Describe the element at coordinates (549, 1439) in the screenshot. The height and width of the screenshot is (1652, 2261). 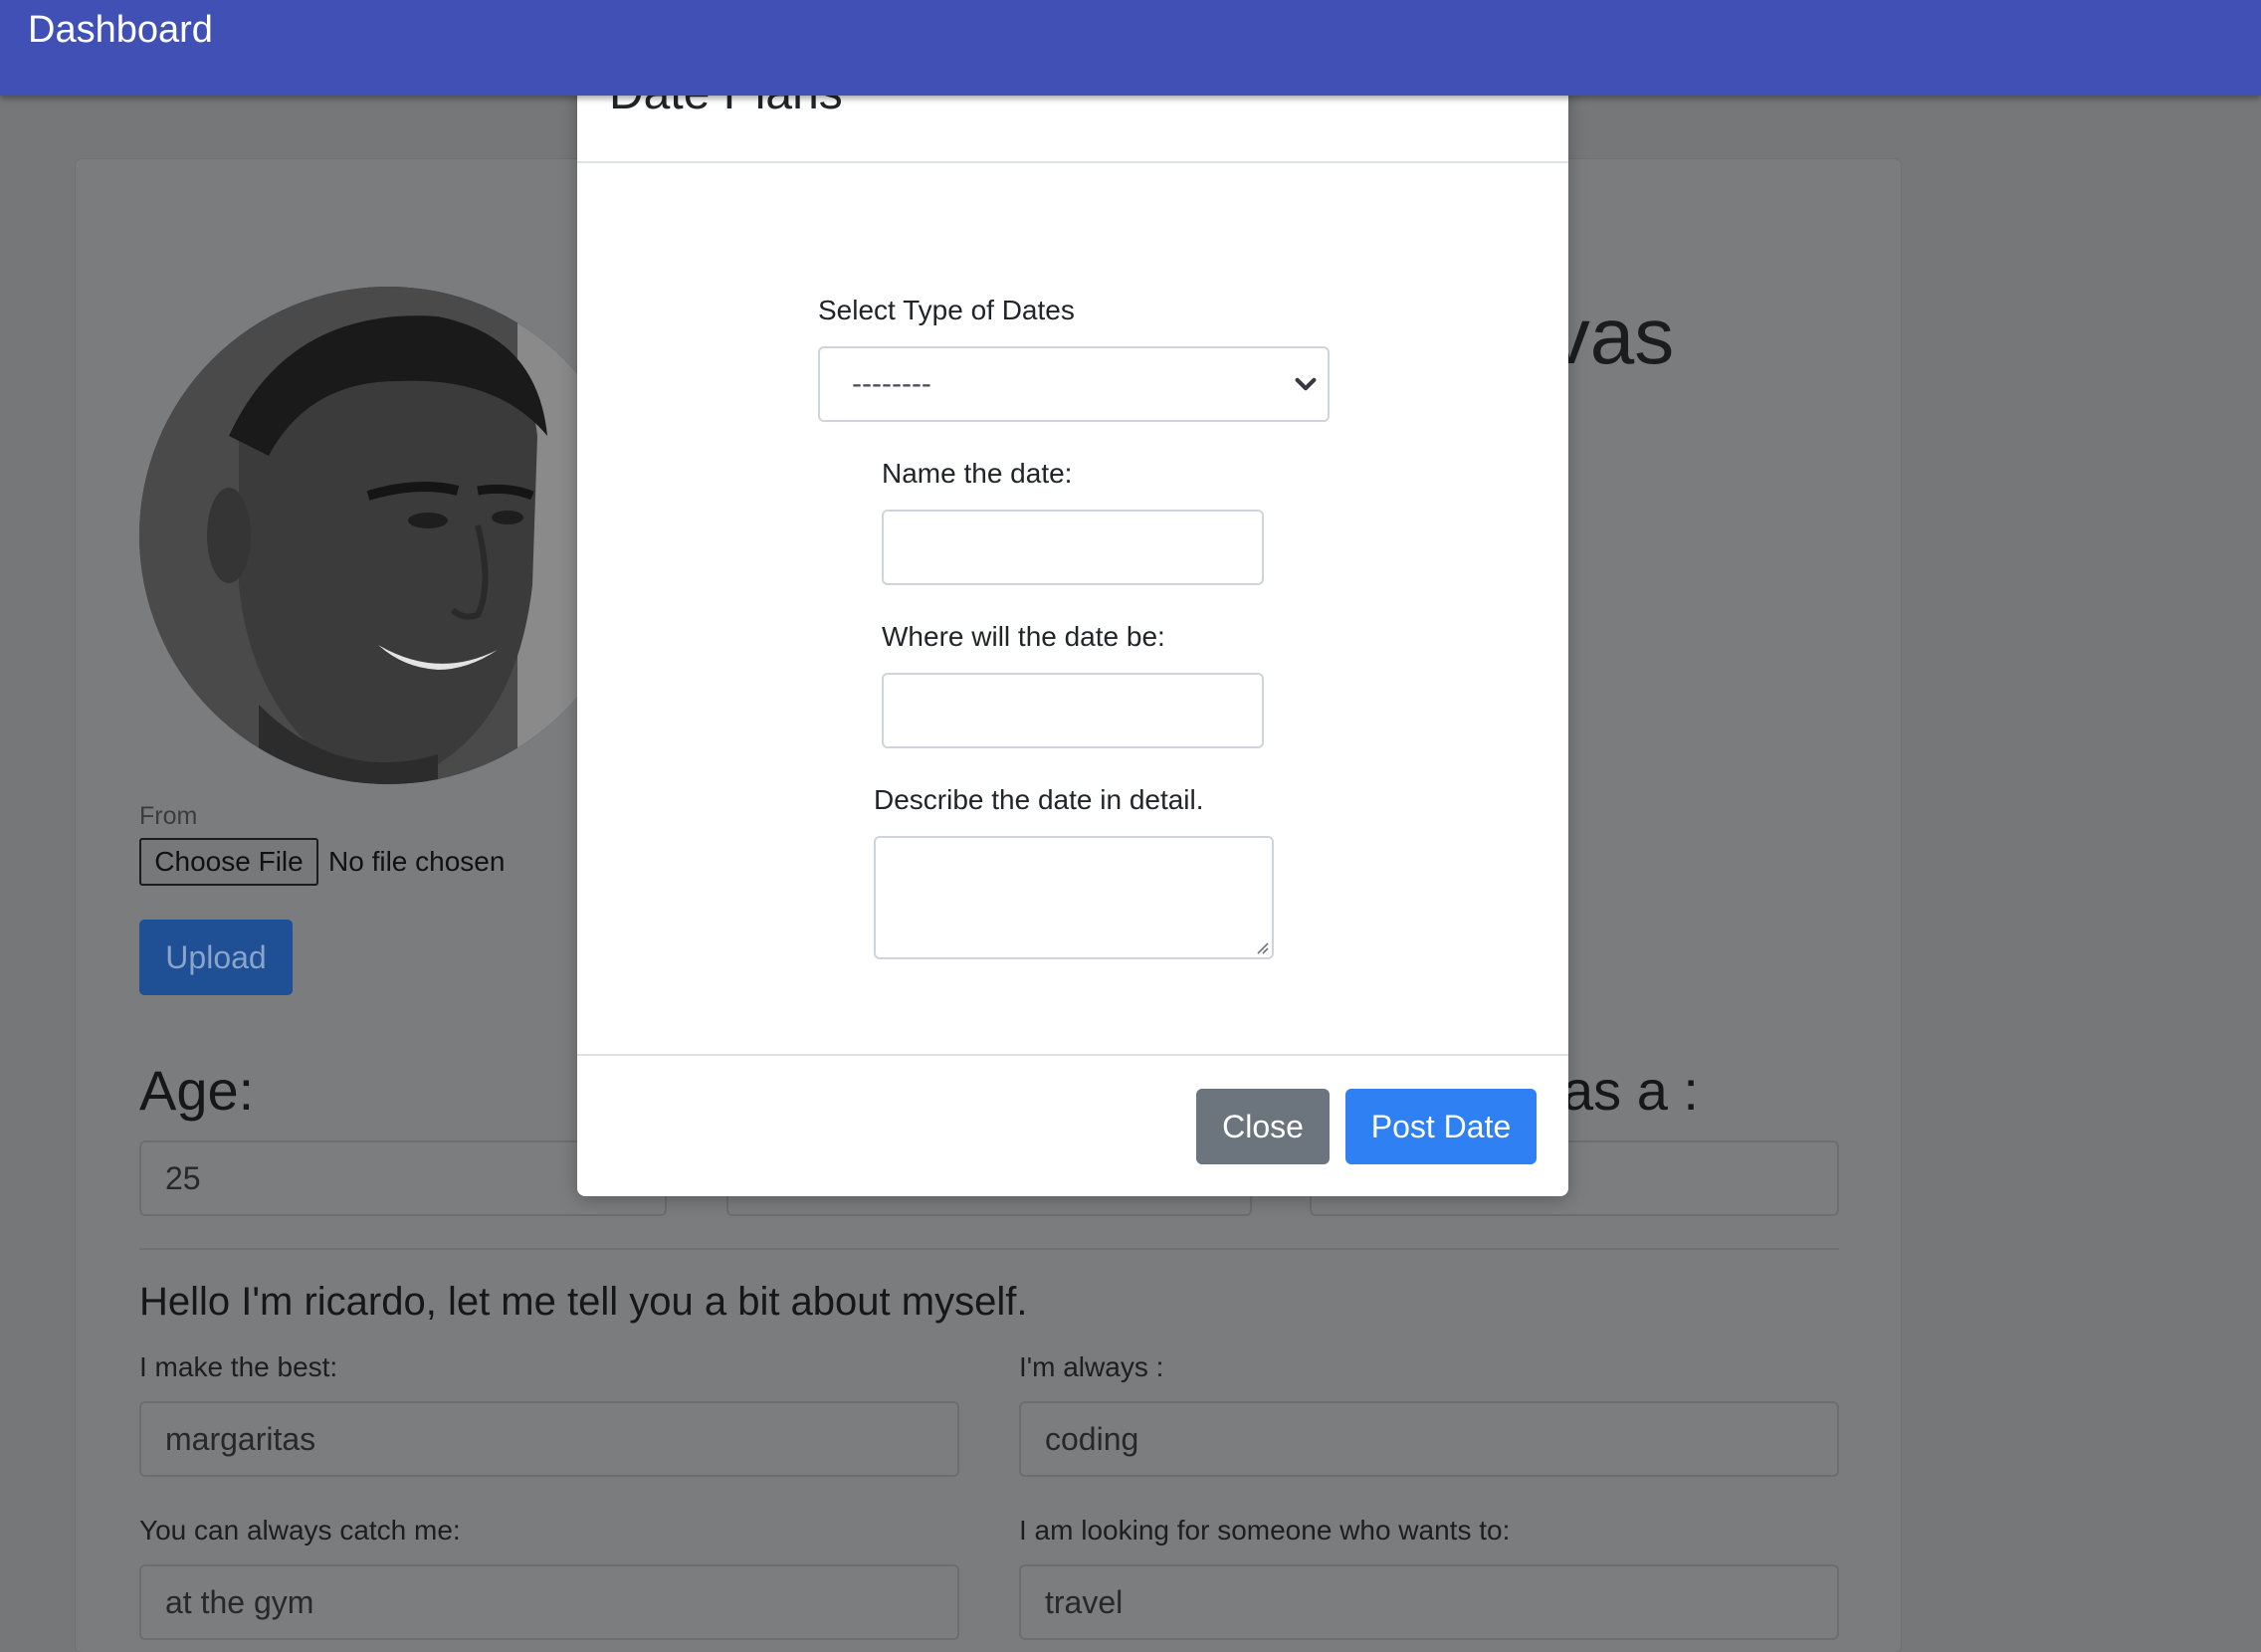
I see `make-best-field: margaritas` at that location.